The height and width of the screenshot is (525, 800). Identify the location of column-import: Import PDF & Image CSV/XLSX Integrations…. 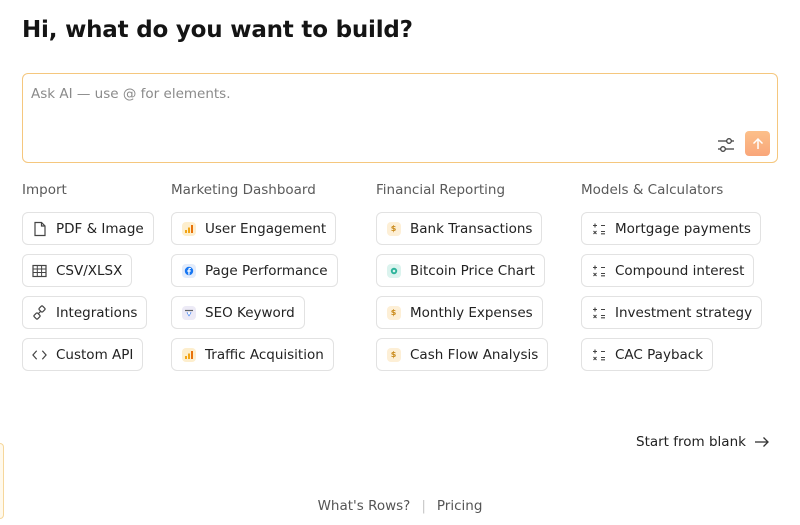
(88, 276).